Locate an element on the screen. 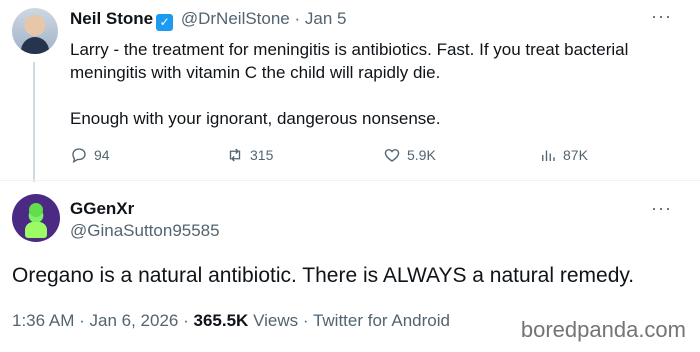 The width and height of the screenshot is (700, 352). tweet-date: Jan 6, 2026 is located at coordinates (134, 320).